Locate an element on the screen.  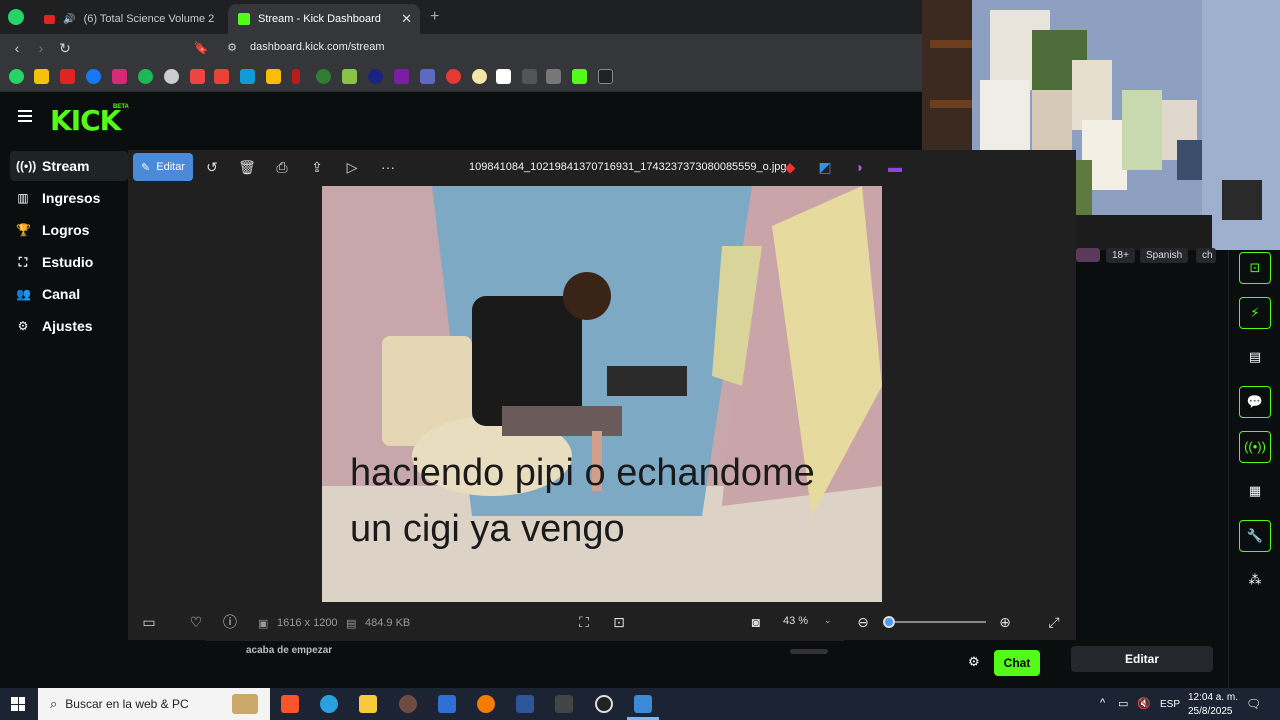
taskbar-search: ⌕ Buscar en la web & PC is located at coordinates (154, 704).